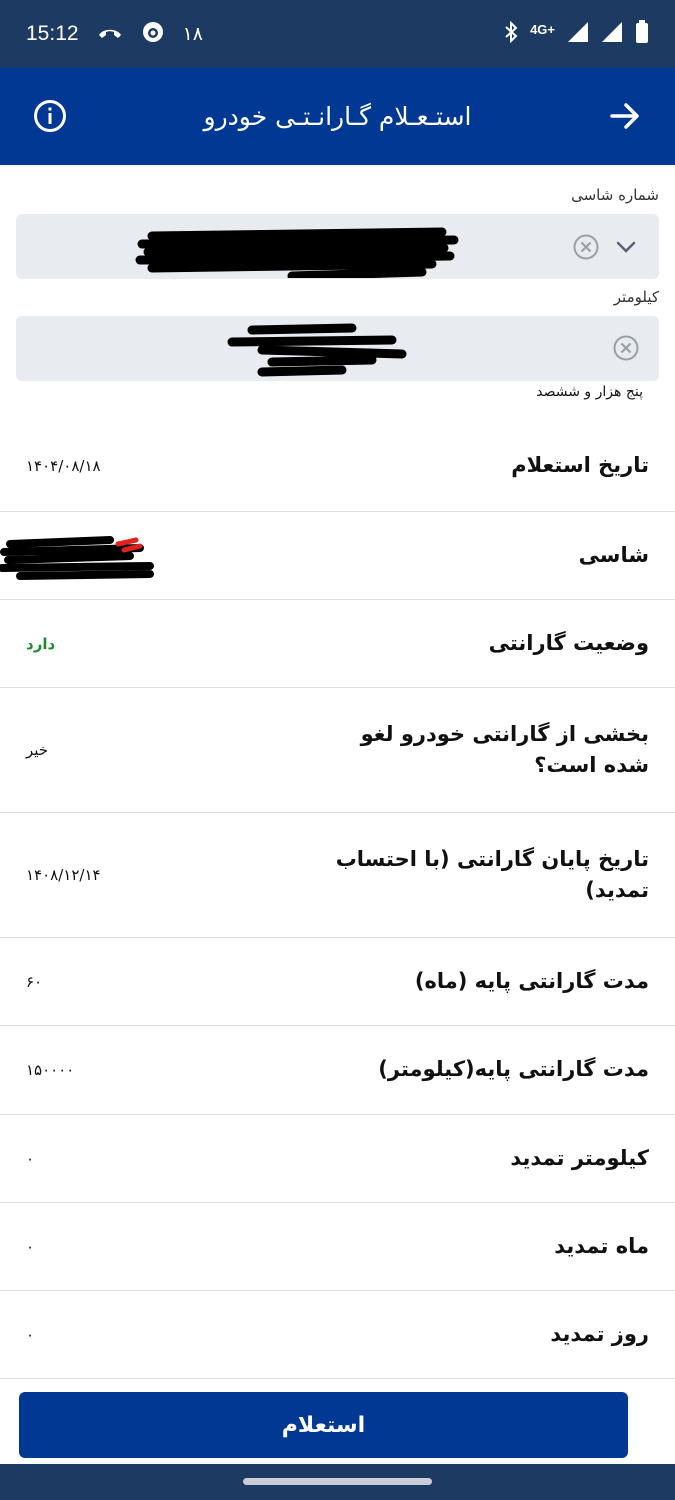 Image resolution: width=675 pixels, height=1500 pixels. Describe the element at coordinates (601, 1245) in the screenshot. I see `row-label: ماه تمدید` at that location.